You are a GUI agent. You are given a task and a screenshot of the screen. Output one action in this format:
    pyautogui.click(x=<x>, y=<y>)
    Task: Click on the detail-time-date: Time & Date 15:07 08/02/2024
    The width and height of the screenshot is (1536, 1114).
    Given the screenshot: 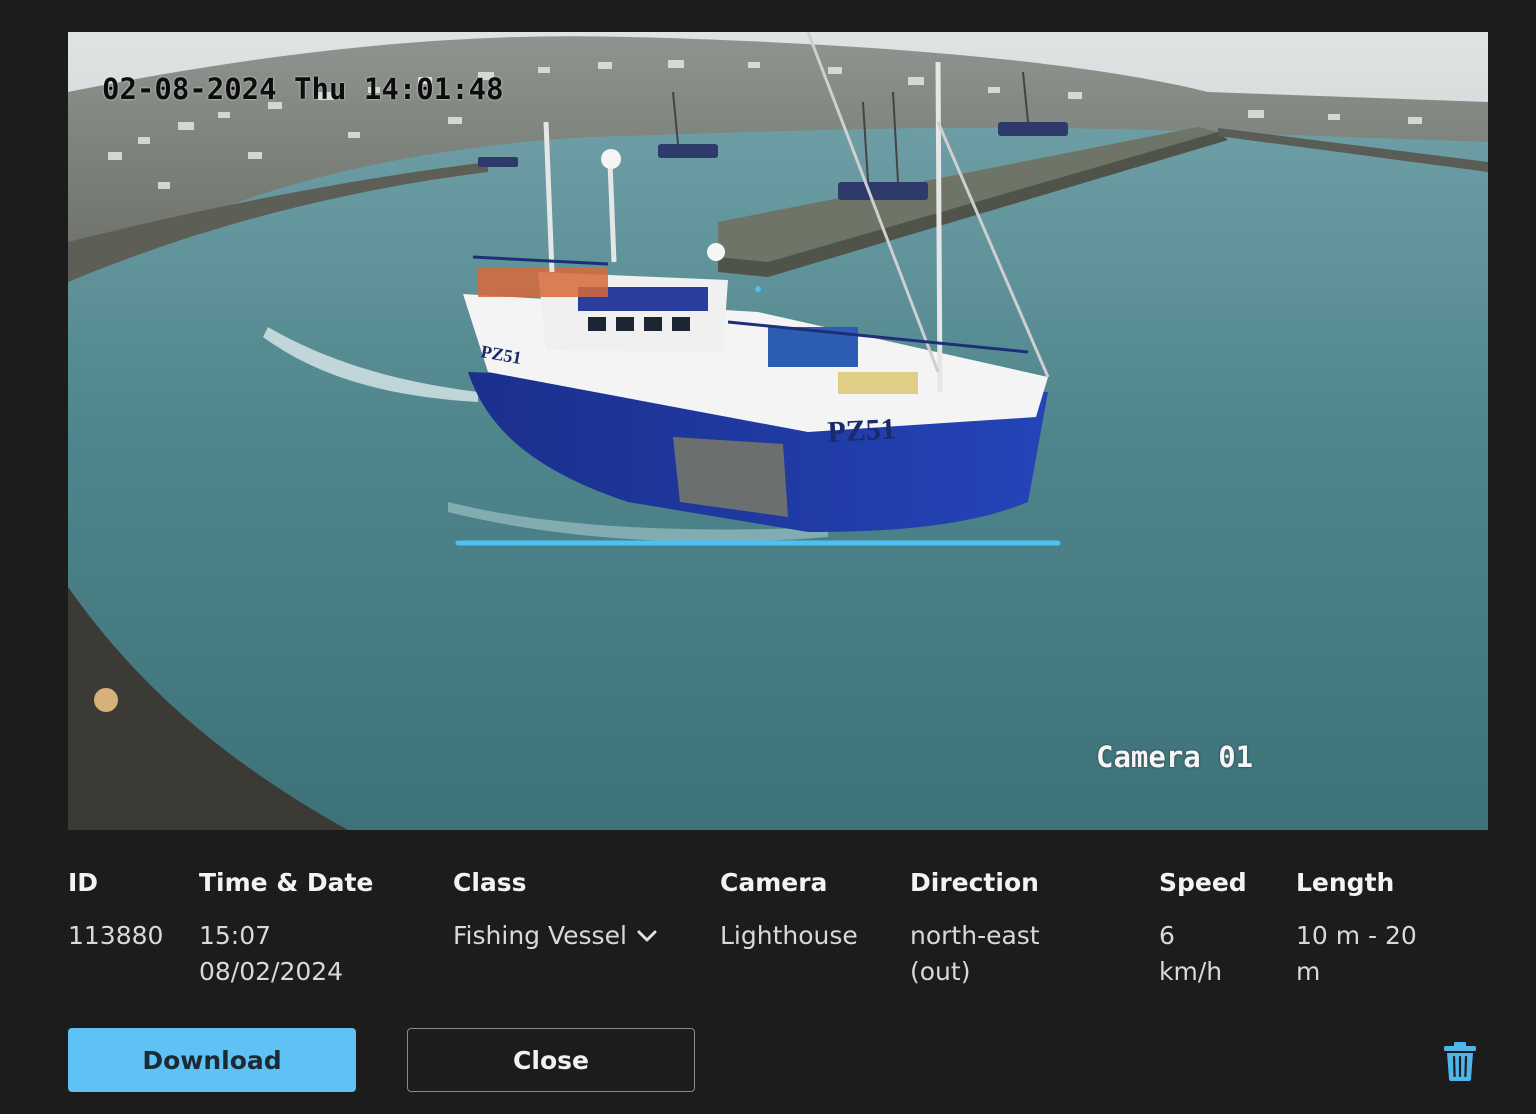 What is the action you would take?
    pyautogui.click(x=286, y=928)
    